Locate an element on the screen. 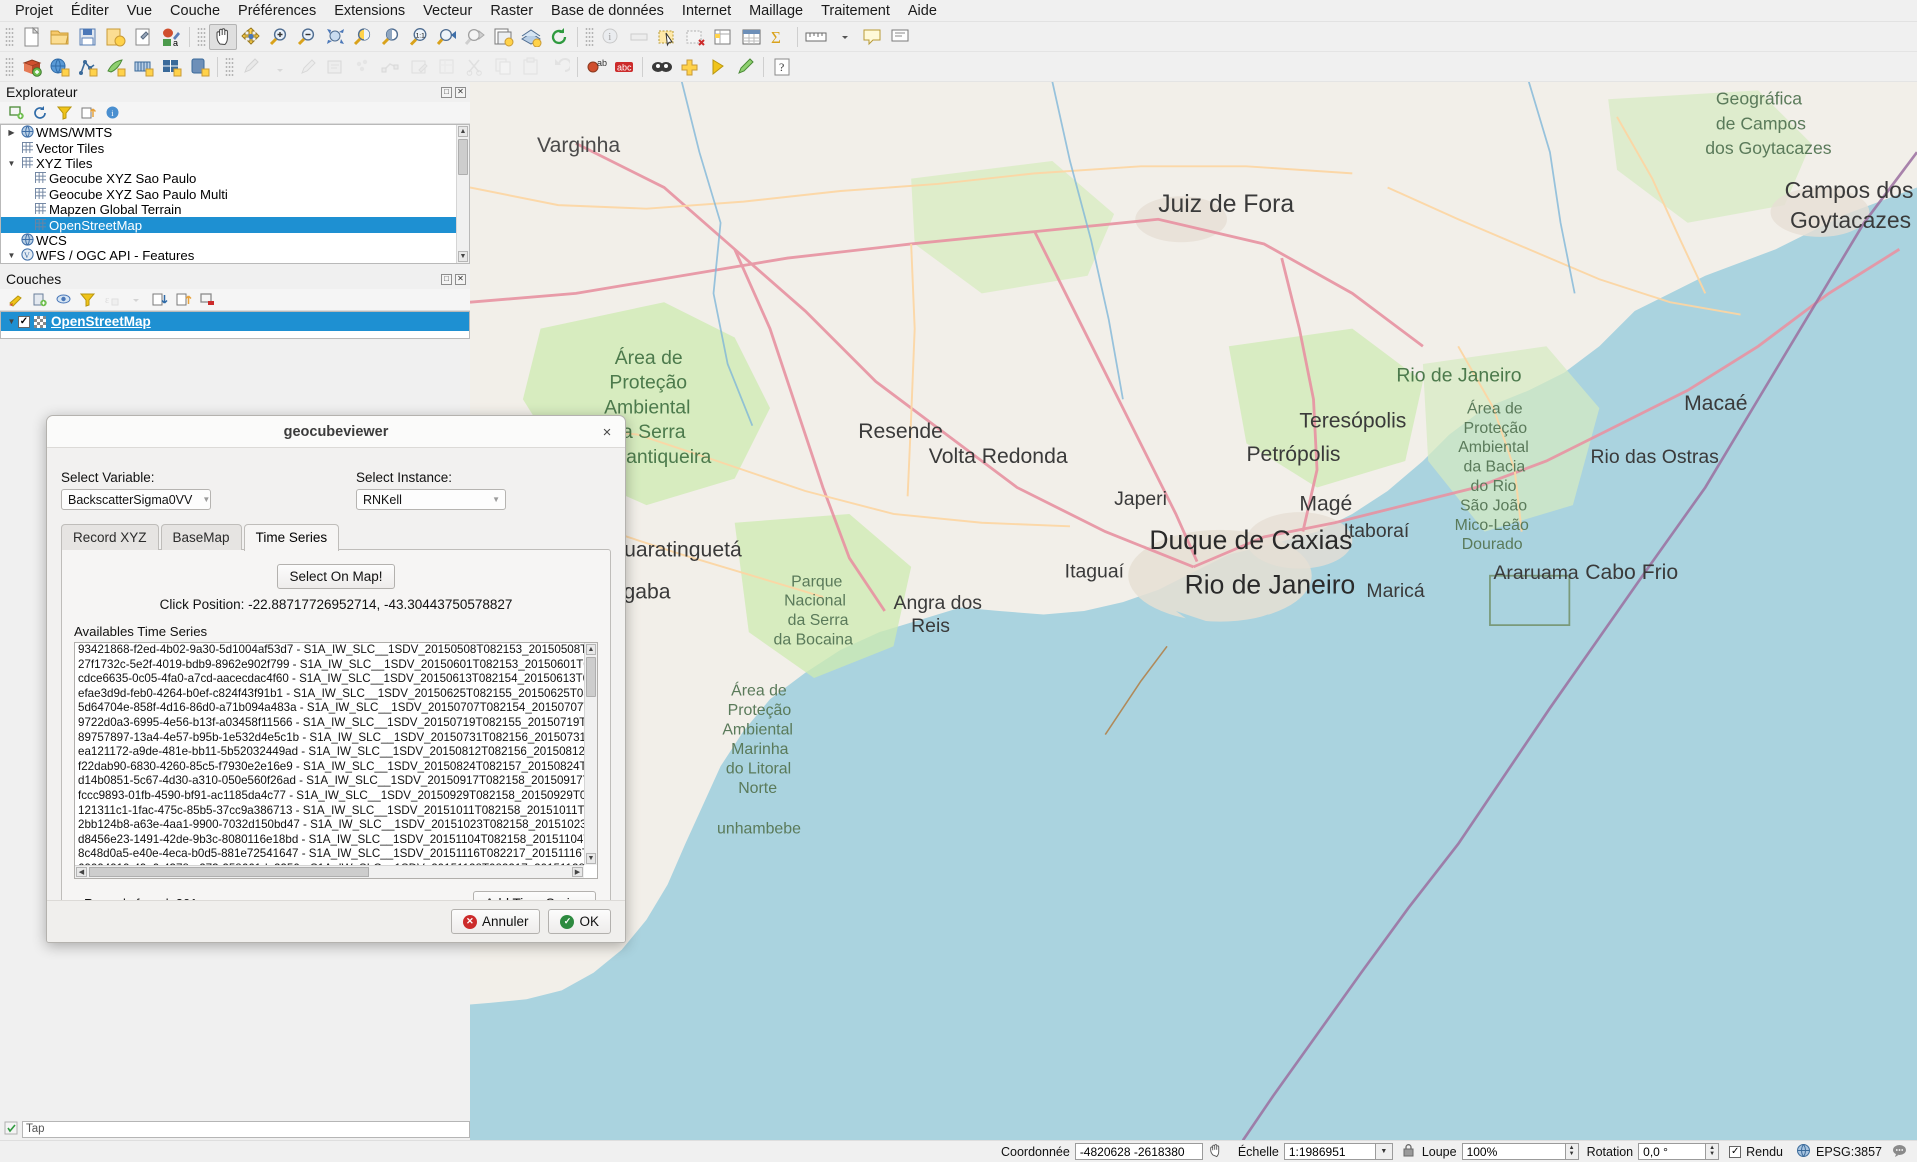 The width and height of the screenshot is (1917, 1162). add-feature-icon is located at coordinates (335, 67).